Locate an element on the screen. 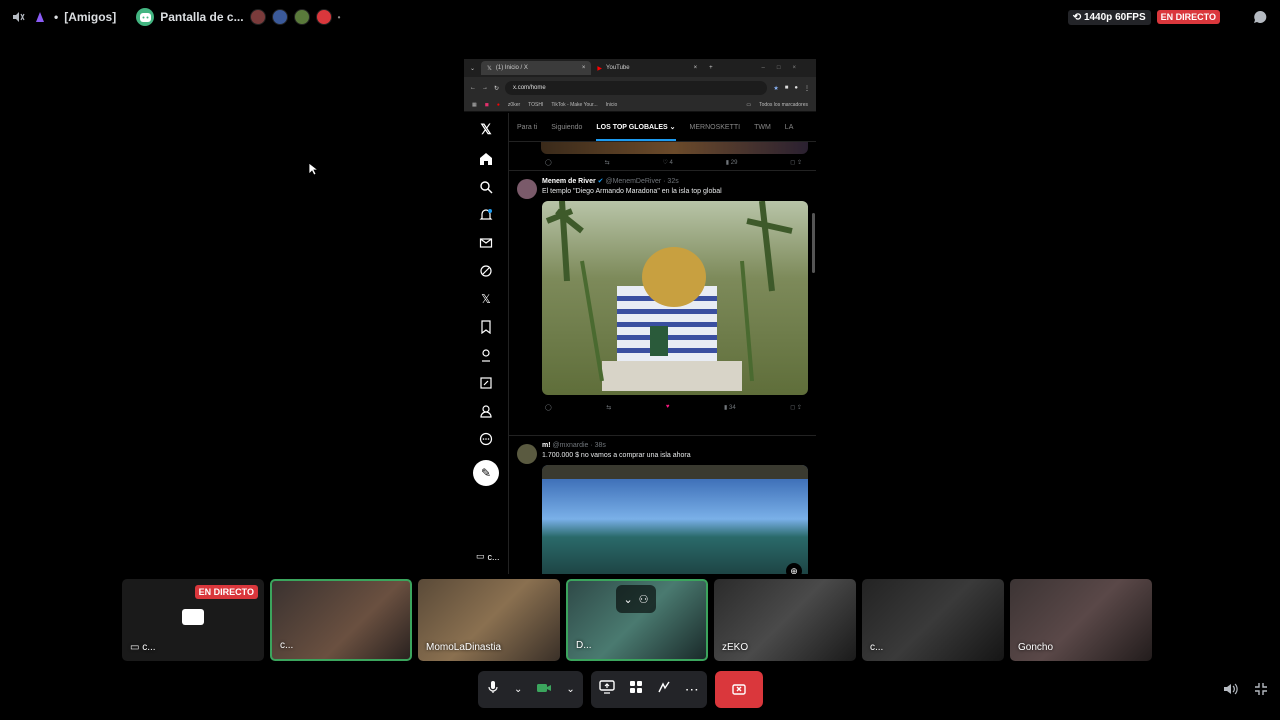  home-icon is located at coordinates (486, 159).